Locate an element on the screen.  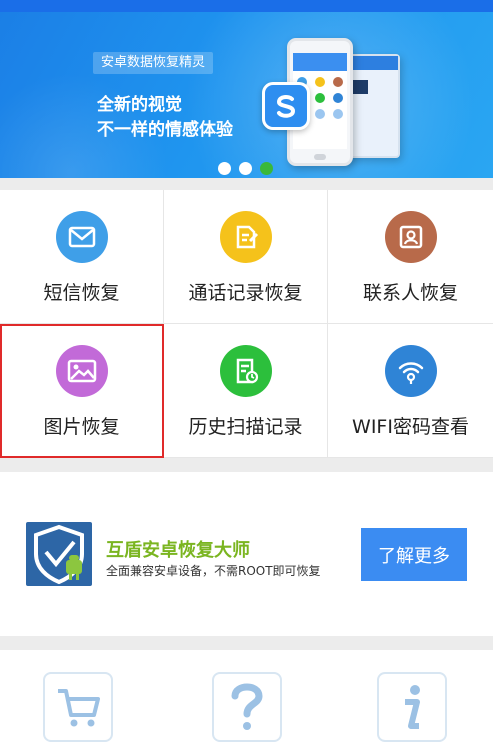
cart-icon is located at coordinates (78, 707).